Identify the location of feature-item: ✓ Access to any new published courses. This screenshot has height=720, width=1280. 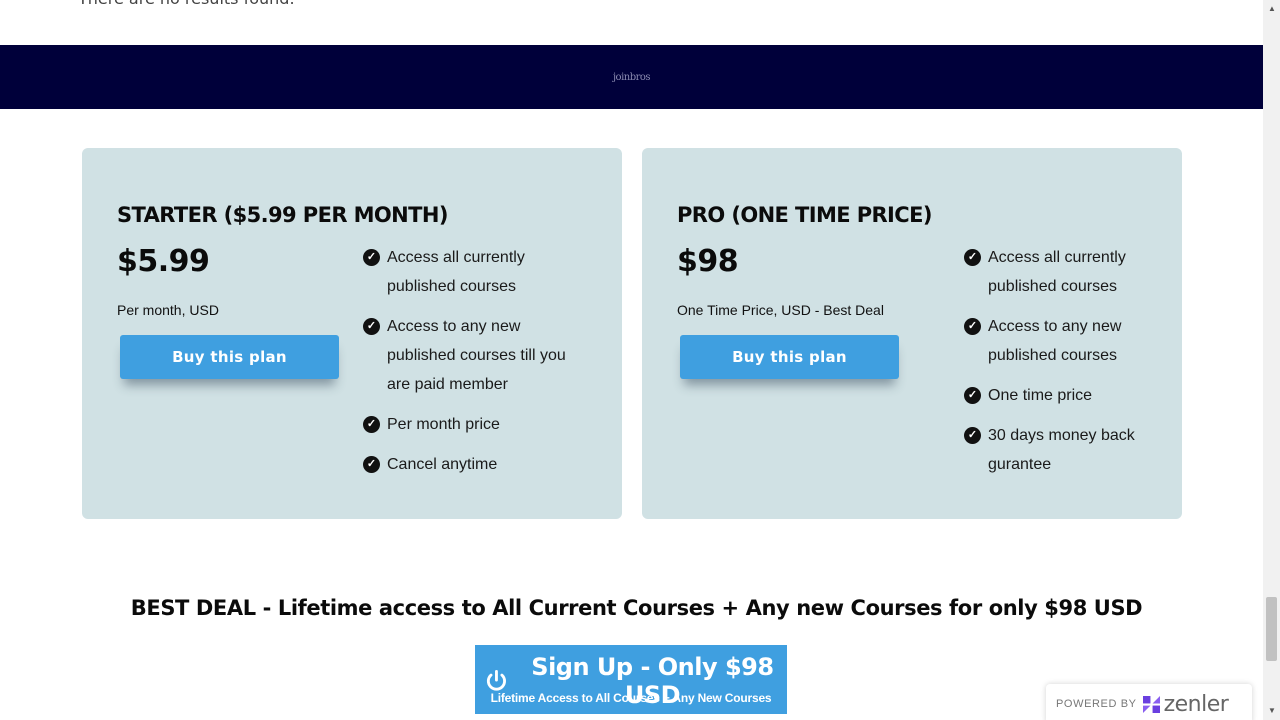
(1059, 341).